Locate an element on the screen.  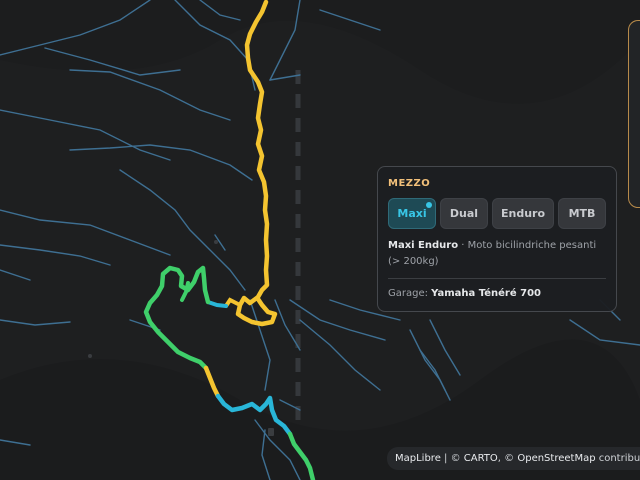
mode-maxi-button: Maxi is located at coordinates (412, 213).